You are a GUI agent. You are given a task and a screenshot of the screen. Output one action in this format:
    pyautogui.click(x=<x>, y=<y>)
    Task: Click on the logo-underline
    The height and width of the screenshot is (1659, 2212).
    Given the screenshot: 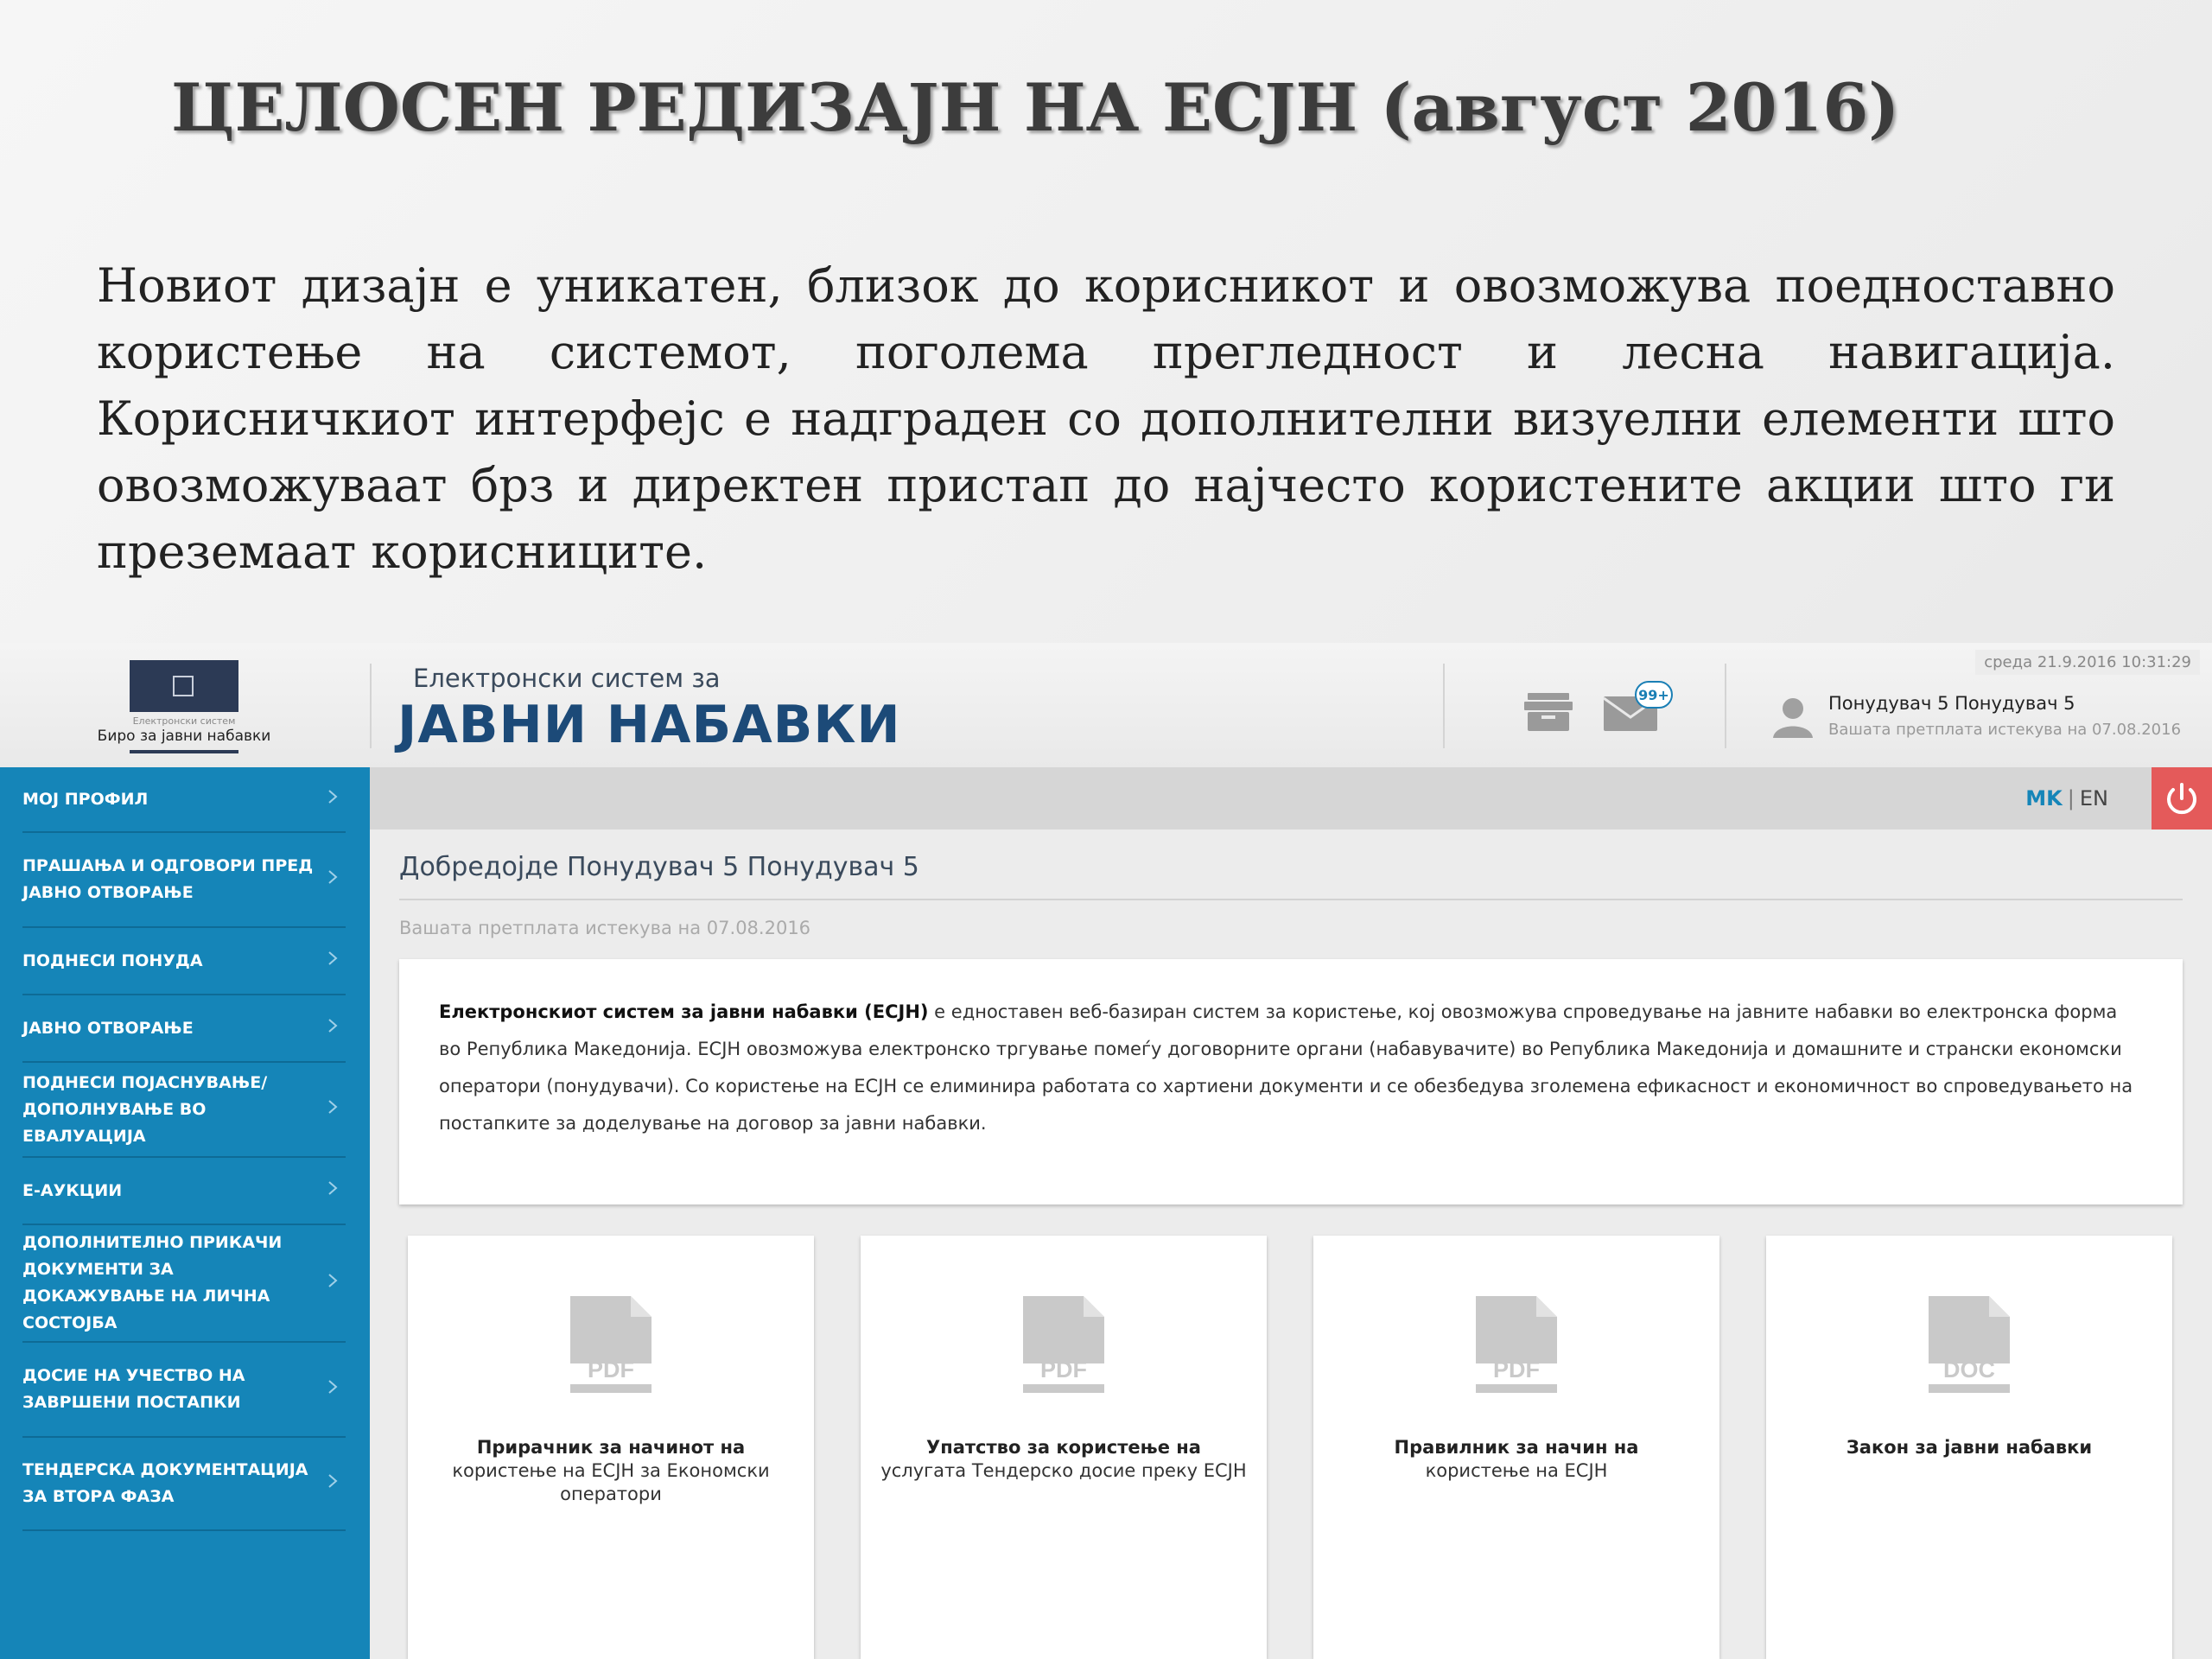 What is the action you would take?
    pyautogui.click(x=184, y=751)
    